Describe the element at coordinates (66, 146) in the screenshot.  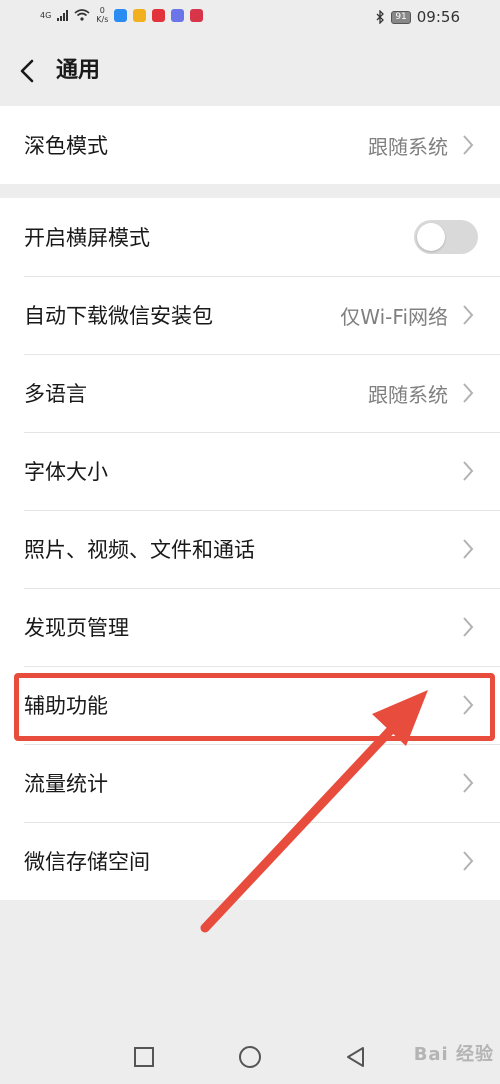
I see `setting-label: 深色模式` at that location.